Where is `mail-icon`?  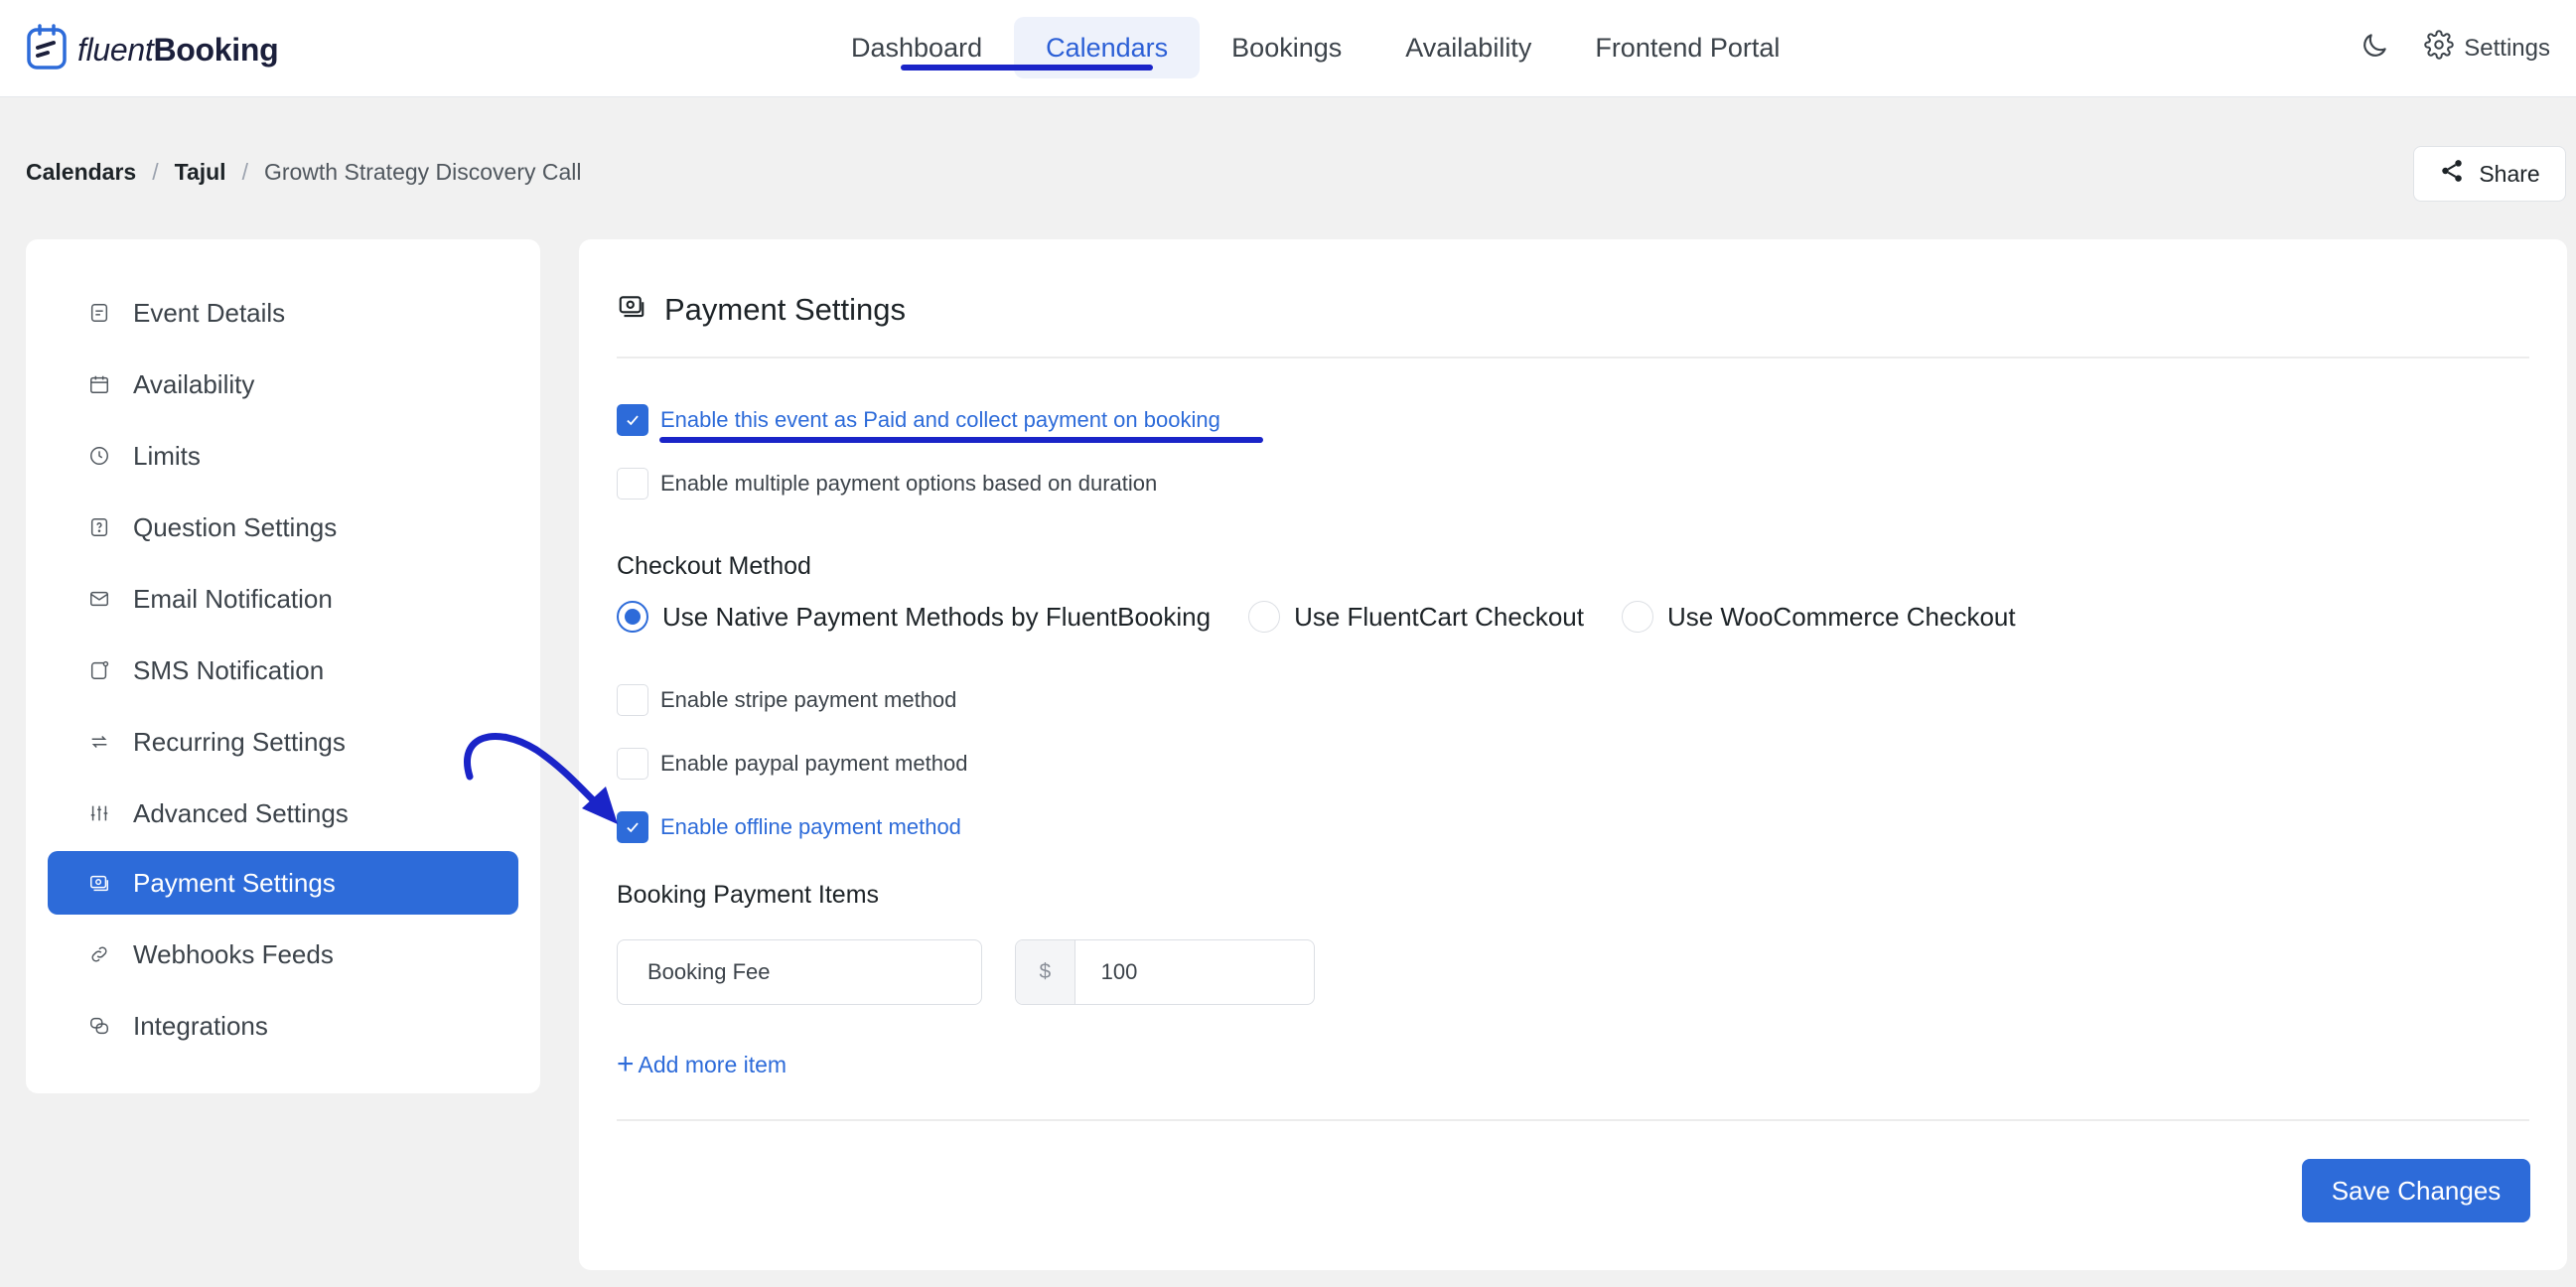 mail-icon is located at coordinates (99, 599).